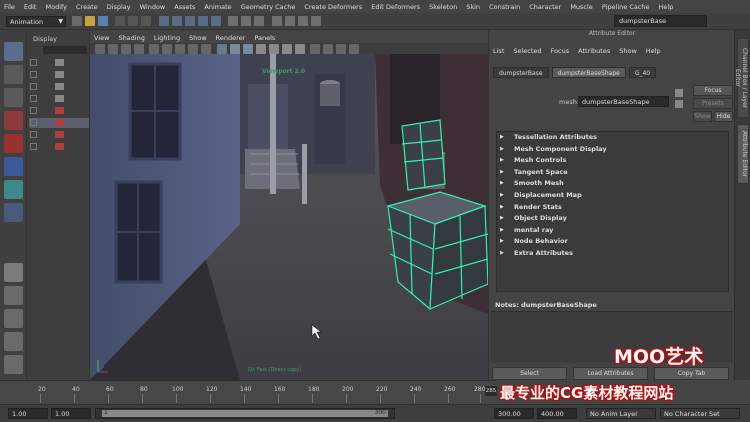  What do you see at coordinates (276, 21) in the screenshot?
I see `render-current-icon` at bounding box center [276, 21].